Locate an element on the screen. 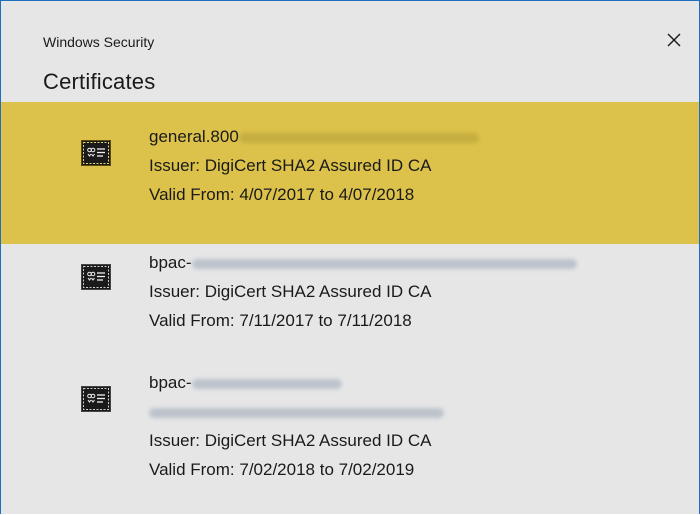  certificate-validity: Valid From: 7/02/2018 to 7/02/2019 is located at coordinates (282, 469).